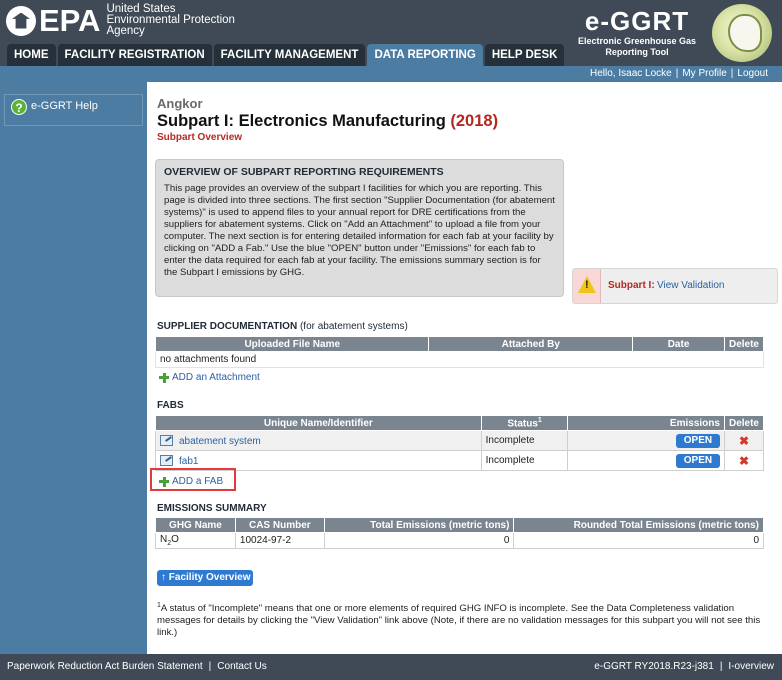 Image resolution: width=782 pixels, height=680 pixels. What do you see at coordinates (200, 137) in the screenshot?
I see `page-subtitle: Subpart Overview` at bounding box center [200, 137].